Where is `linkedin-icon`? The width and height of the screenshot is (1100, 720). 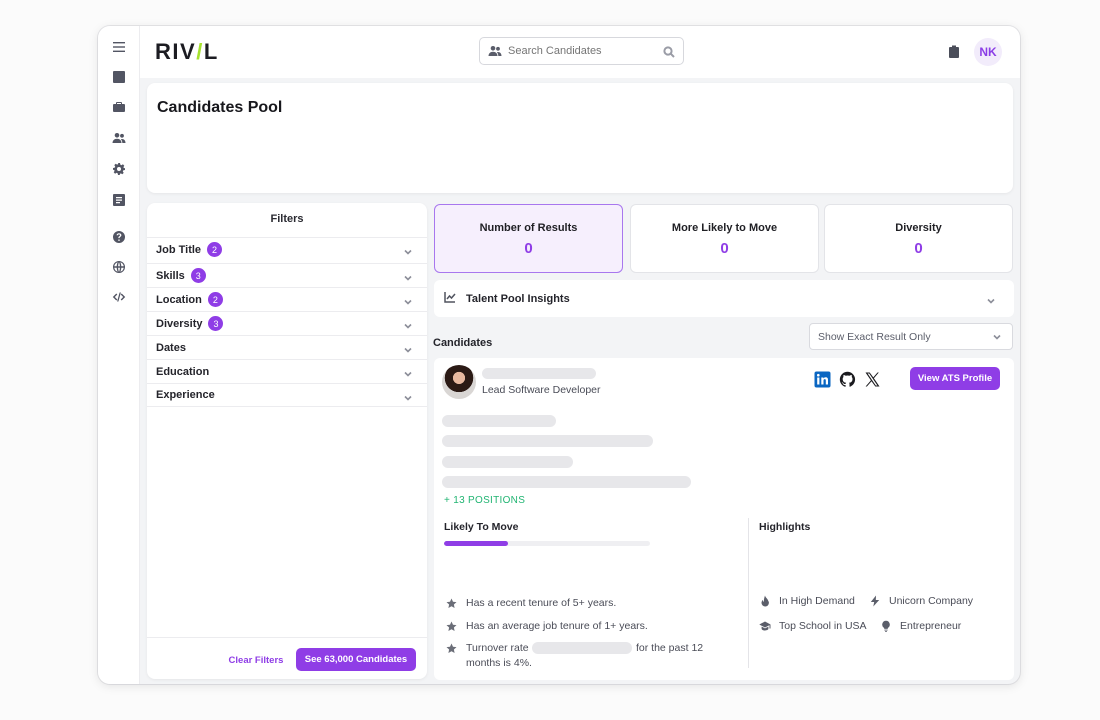
linkedin-icon is located at coordinates (822, 379).